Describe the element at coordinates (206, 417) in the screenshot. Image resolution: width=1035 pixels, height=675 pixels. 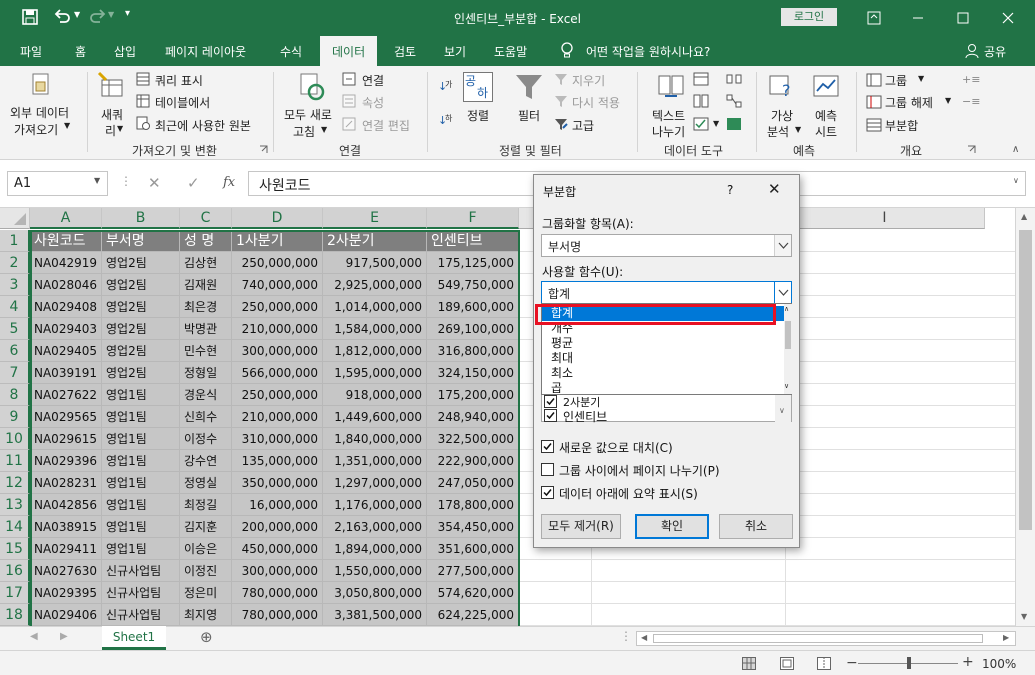
I see `table-cell: 신희수` at that location.